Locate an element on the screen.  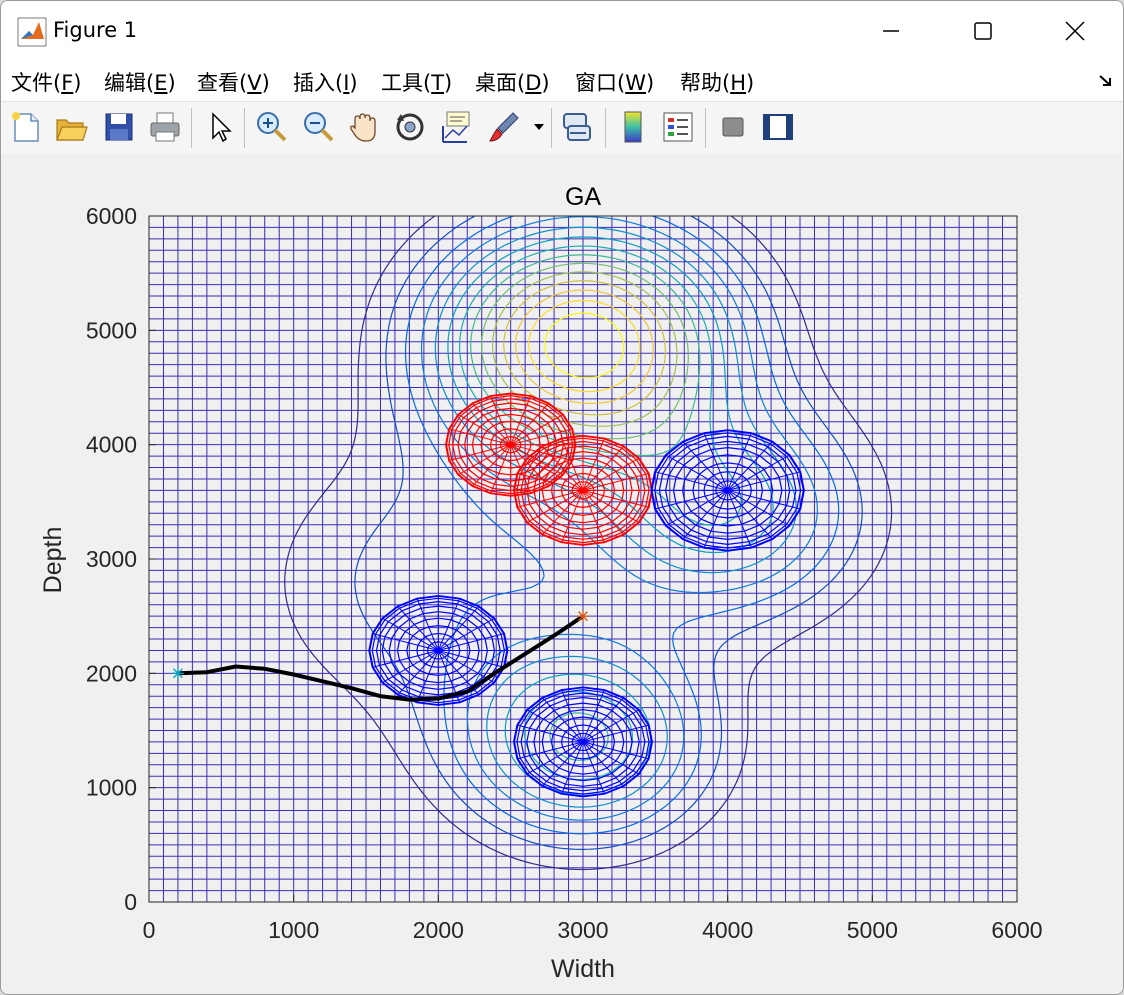
legend-icon is located at coordinates (678, 127).